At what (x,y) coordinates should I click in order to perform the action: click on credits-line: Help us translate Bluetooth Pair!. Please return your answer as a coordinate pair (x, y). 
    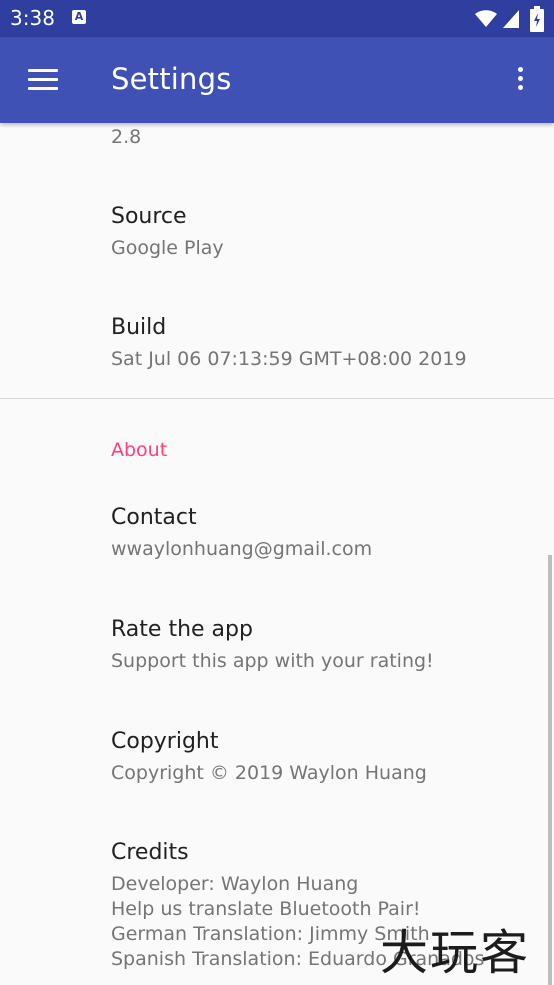
    Looking at the image, I should click on (266, 909).